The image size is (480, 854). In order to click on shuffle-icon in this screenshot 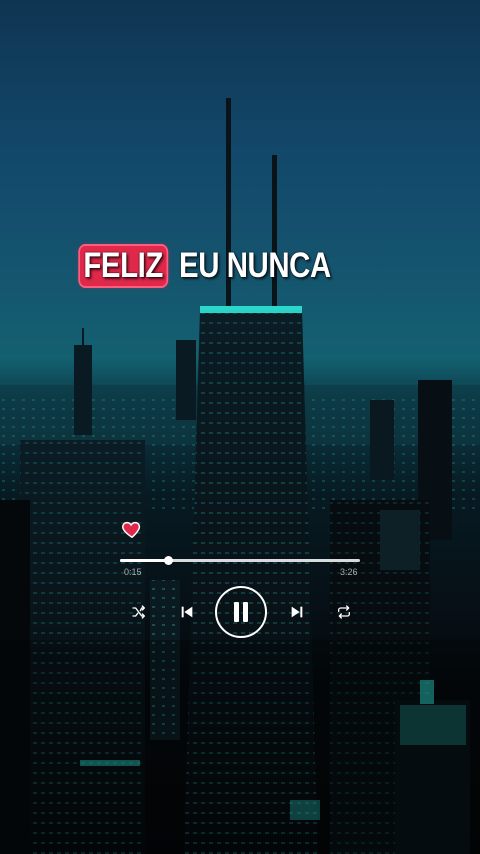, I will do `click(138, 612)`.